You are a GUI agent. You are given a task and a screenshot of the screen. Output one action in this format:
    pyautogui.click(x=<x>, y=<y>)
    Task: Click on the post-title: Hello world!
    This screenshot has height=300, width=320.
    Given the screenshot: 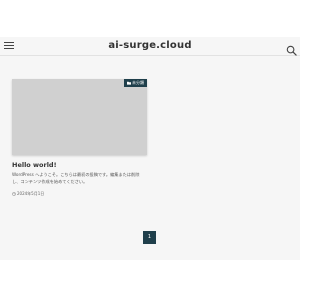 What is the action you would take?
    pyautogui.click(x=79, y=165)
    